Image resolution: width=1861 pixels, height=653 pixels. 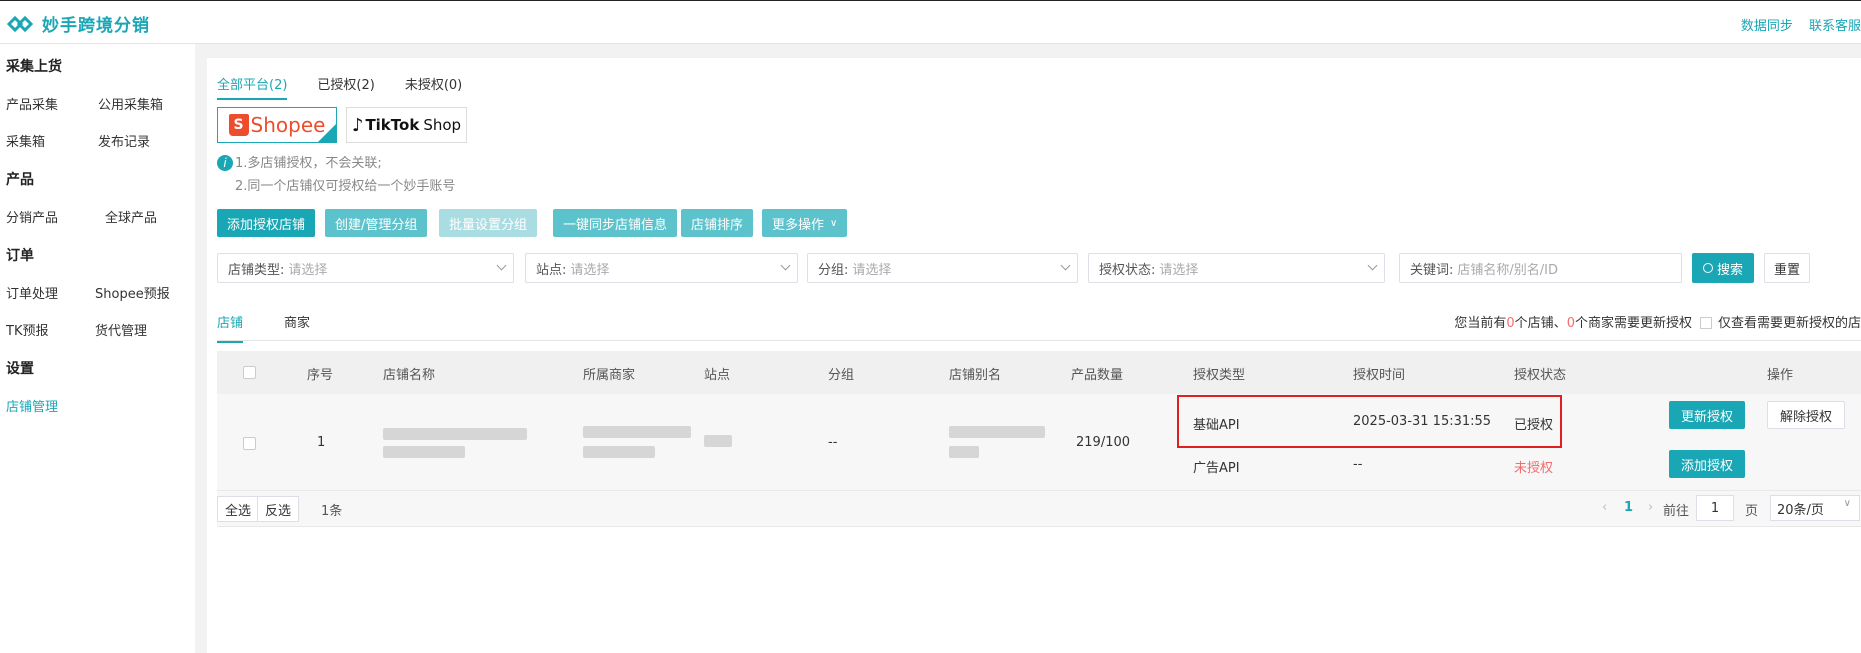 I want to click on table-footer: 全选 反选 1条 ‹ 1 › 前往 1 页 20条/页 ∨, so click(x=1039, y=509).